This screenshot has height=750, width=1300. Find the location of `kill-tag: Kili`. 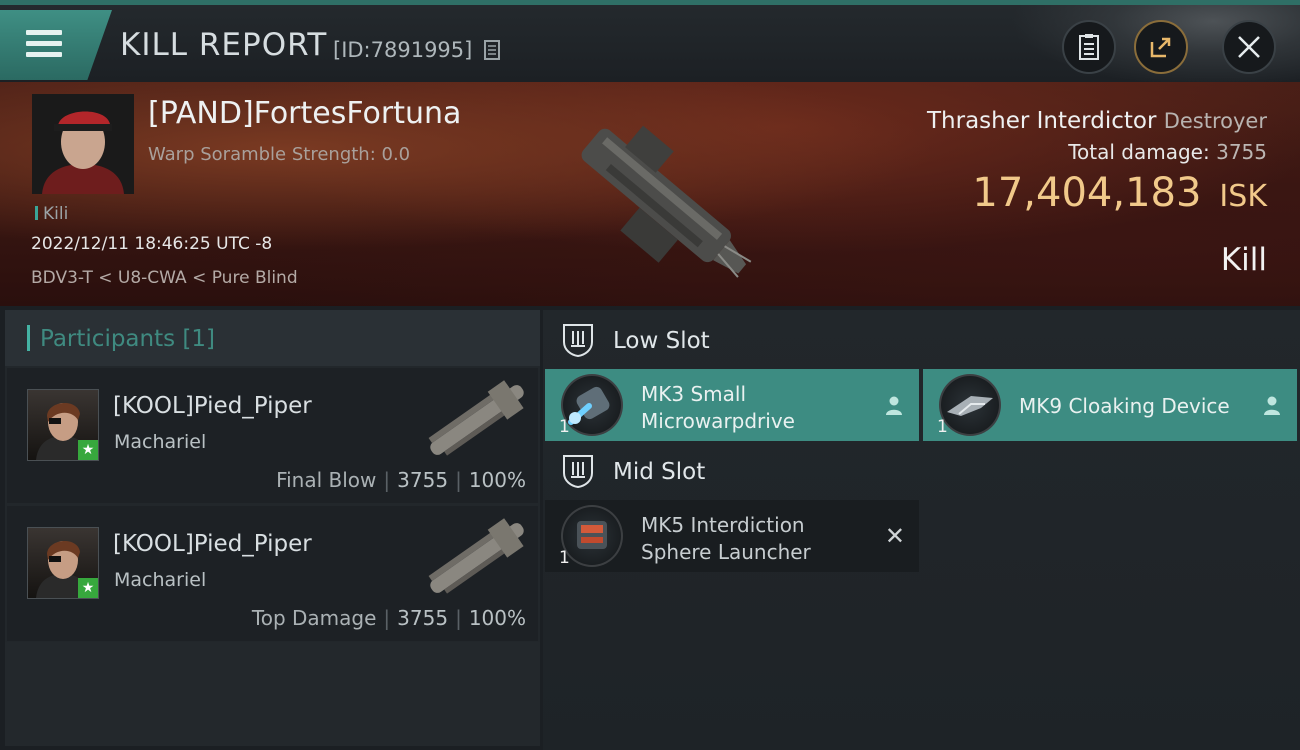

kill-tag: Kili is located at coordinates (51, 214).